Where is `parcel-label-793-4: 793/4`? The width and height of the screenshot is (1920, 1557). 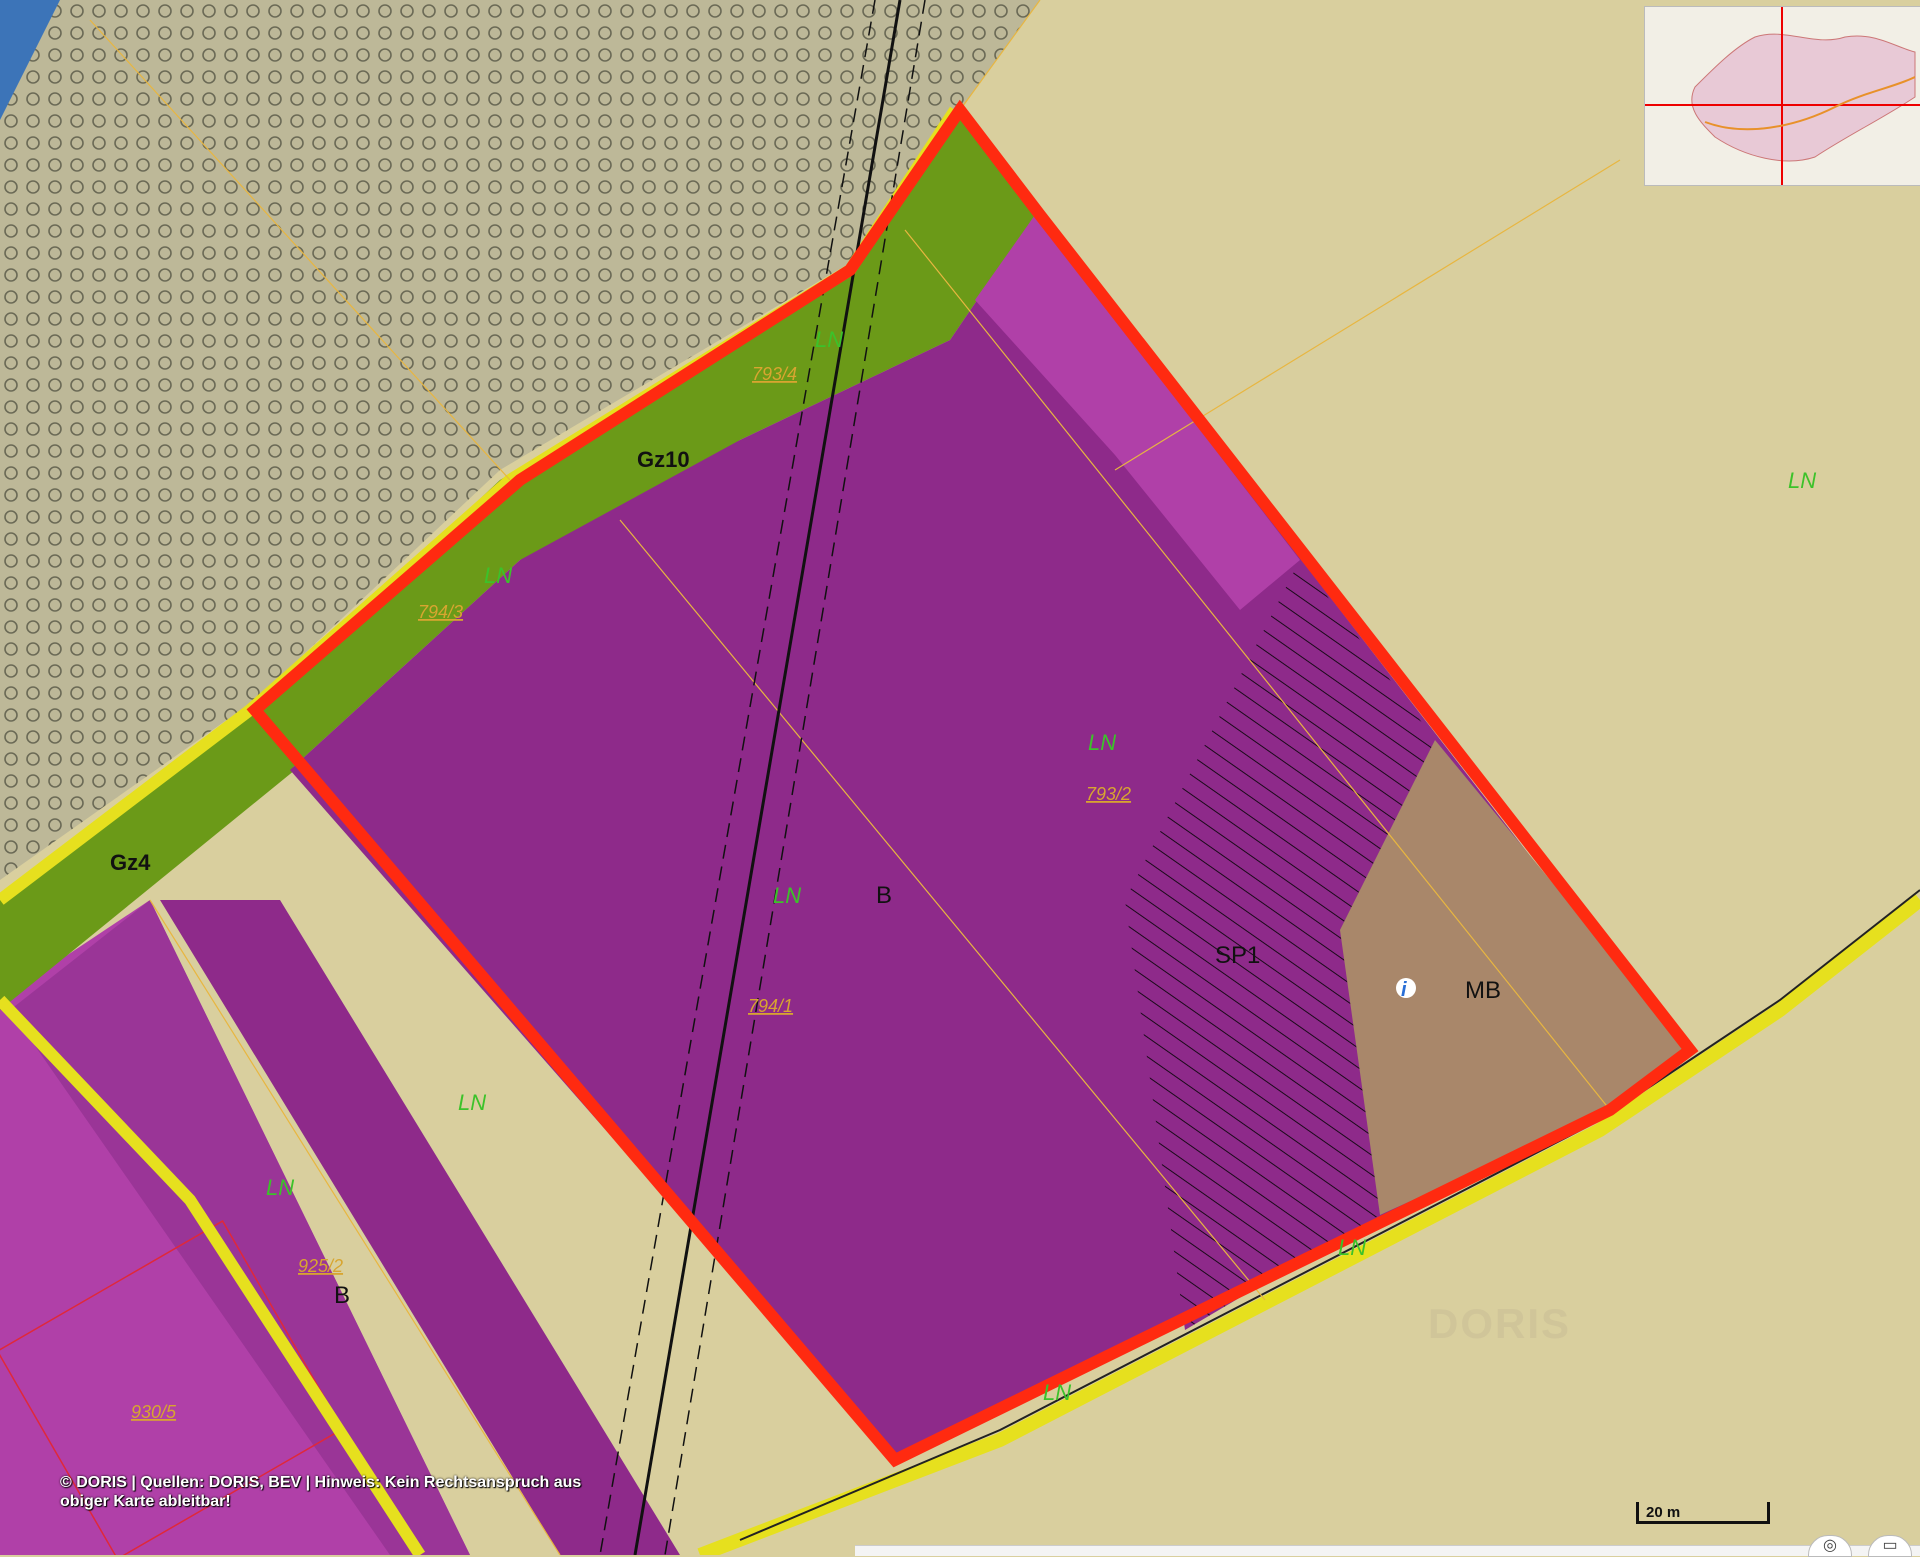 parcel-label-793-4: 793/4 is located at coordinates (774, 374).